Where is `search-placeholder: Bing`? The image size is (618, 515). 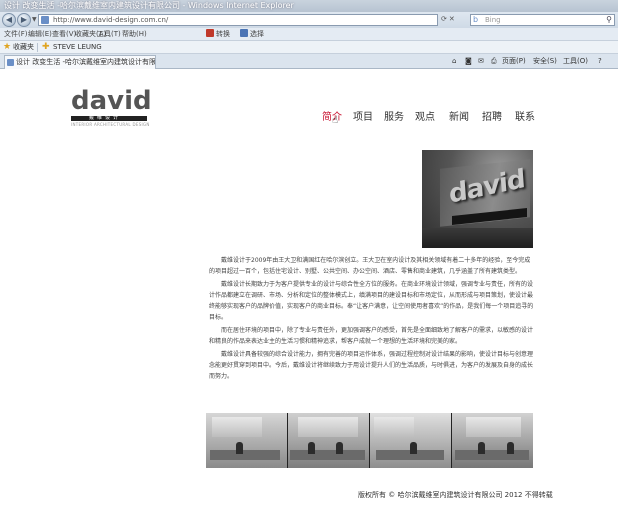
search-placeholder: Bing is located at coordinates (493, 20).